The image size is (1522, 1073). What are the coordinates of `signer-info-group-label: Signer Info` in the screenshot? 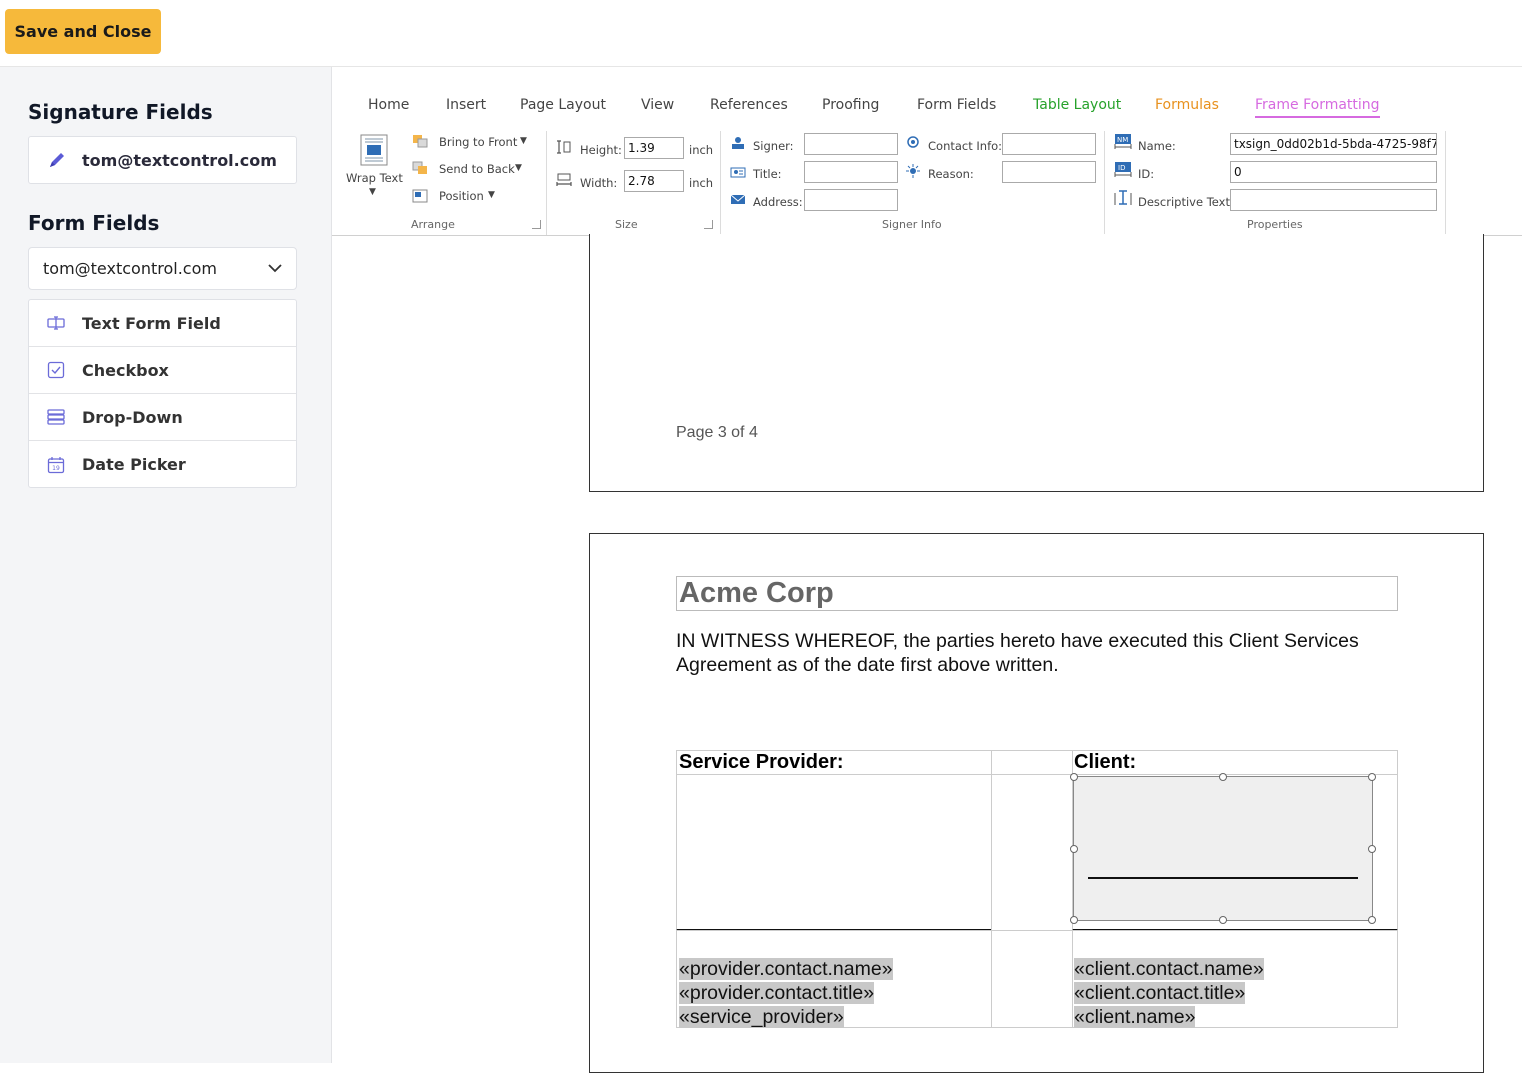 It's located at (912, 224).